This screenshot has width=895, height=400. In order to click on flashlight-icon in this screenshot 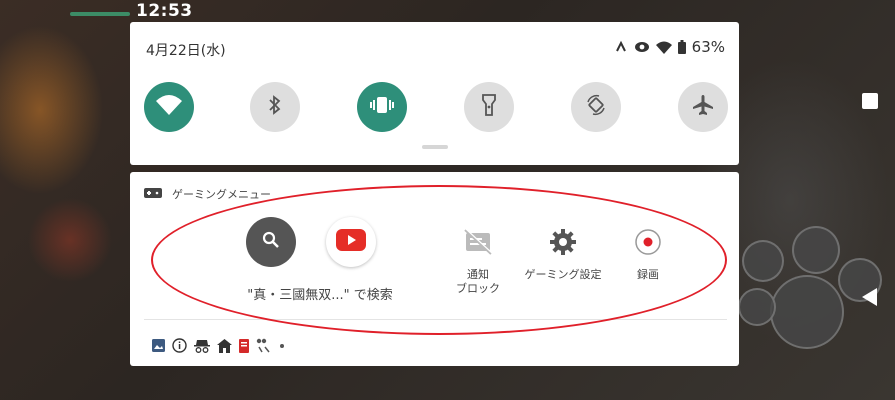, I will do `click(489, 107)`.